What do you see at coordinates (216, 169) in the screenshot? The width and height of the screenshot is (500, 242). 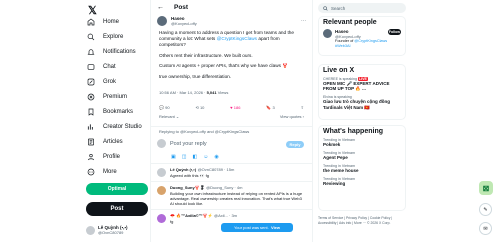 I see `reply-handle: @OvnC80789 · 15m` at bounding box center [216, 169].